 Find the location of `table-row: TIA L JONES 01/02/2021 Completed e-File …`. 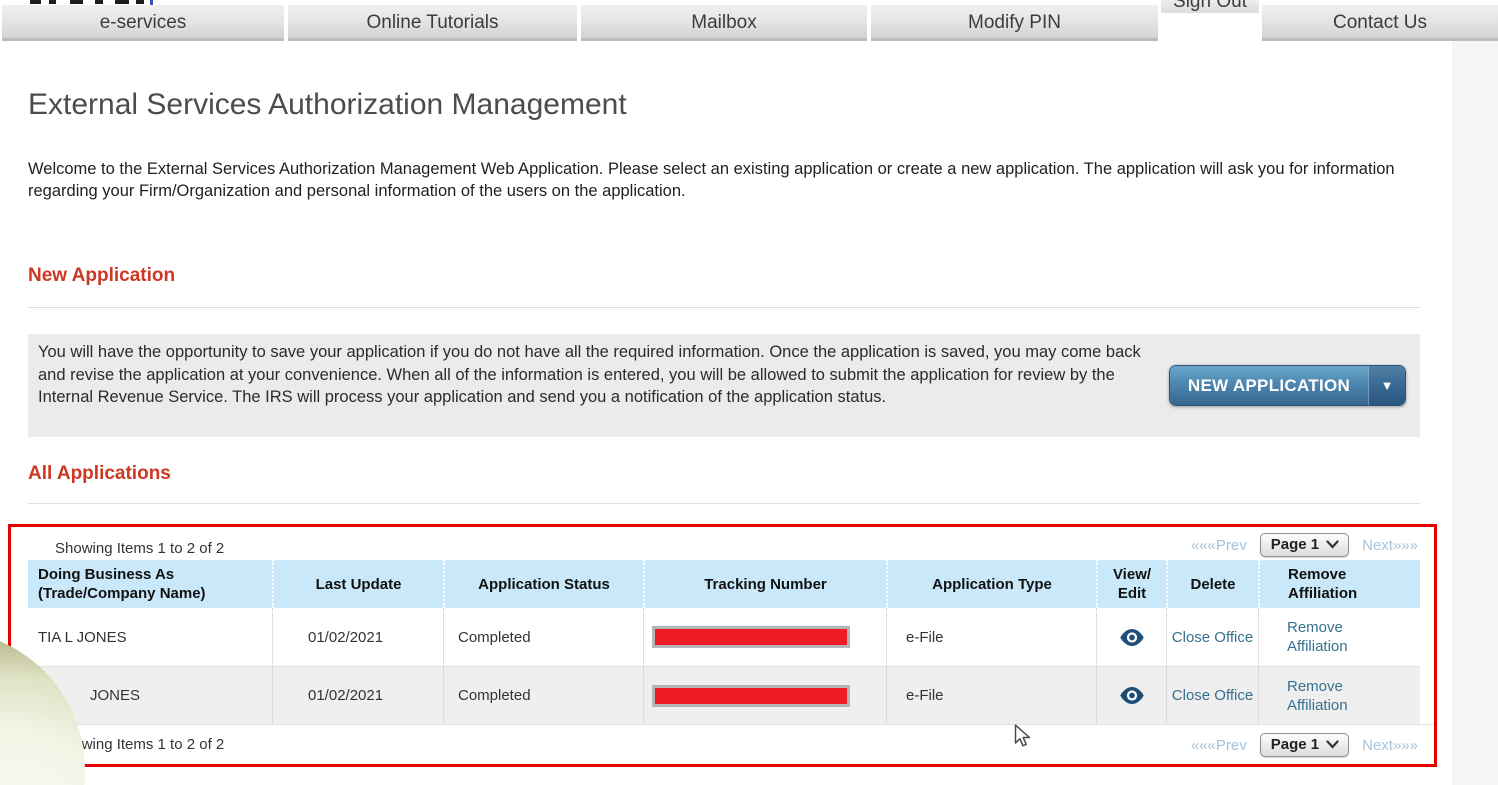

table-row: TIA L JONES 01/02/2021 Completed e-File … is located at coordinates (724, 637).